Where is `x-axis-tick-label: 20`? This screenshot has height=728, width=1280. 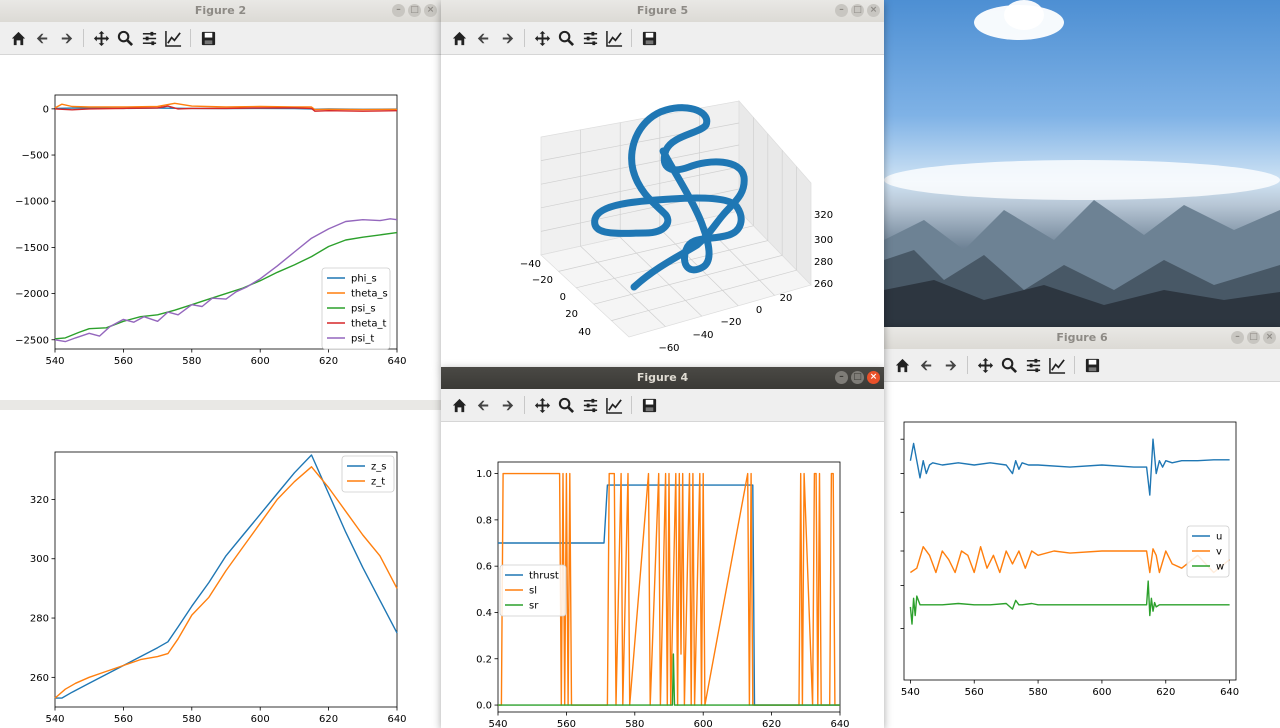 x-axis-tick-label: 20 is located at coordinates (571, 314).